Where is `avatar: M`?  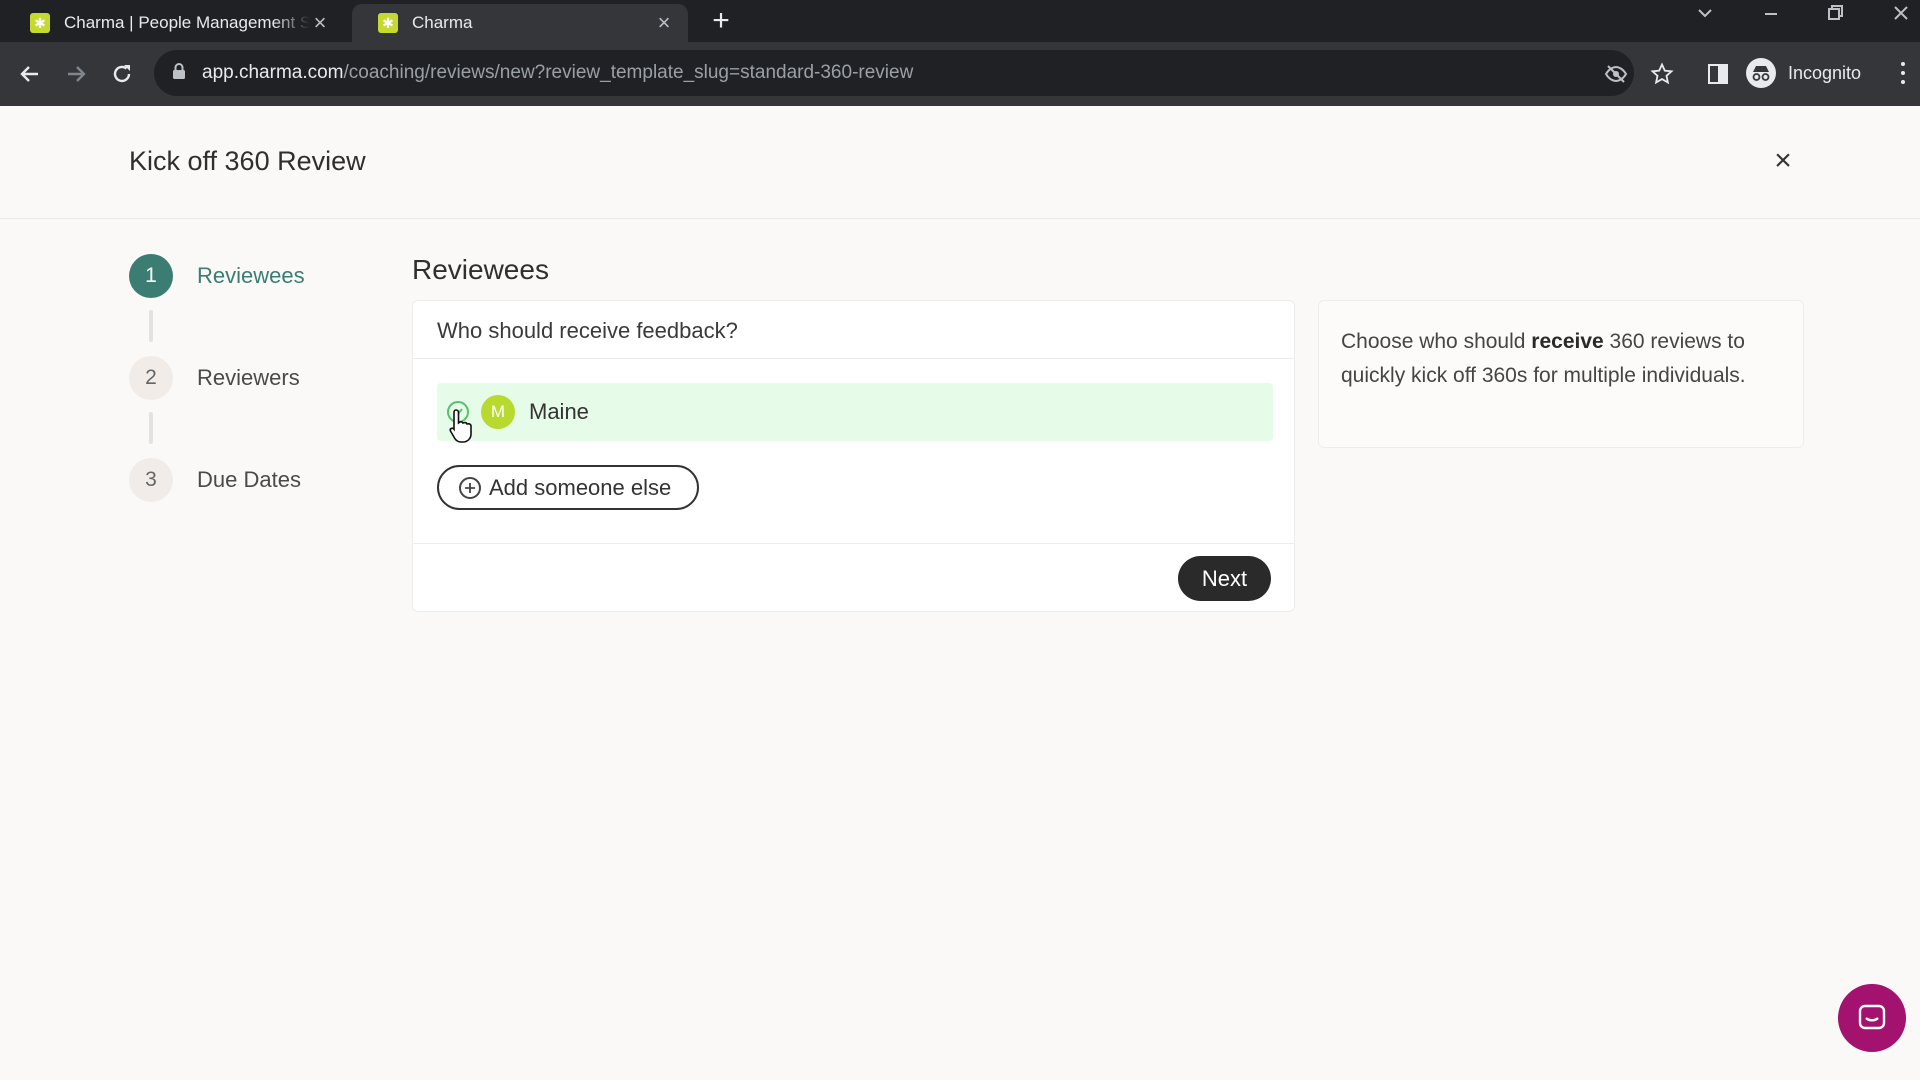
avatar: M is located at coordinates (498, 412).